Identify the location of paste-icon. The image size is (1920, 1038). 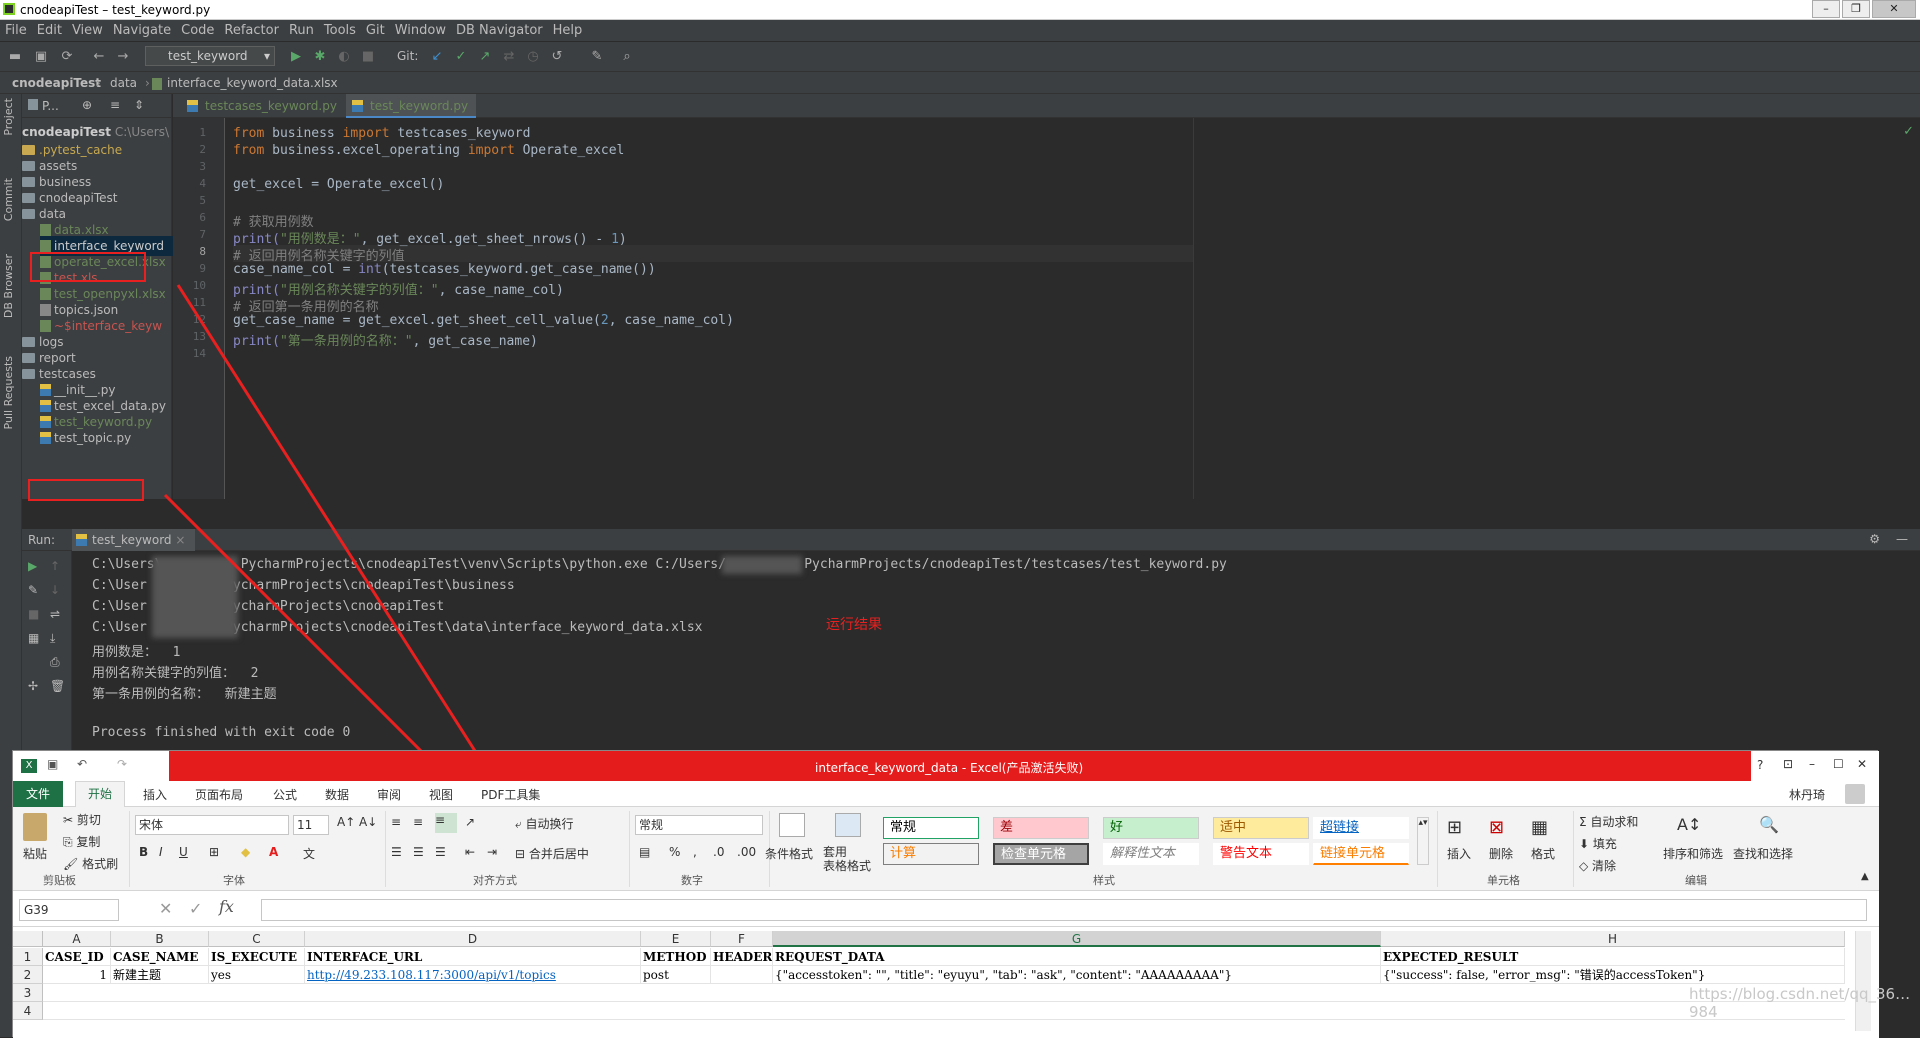
(35, 827).